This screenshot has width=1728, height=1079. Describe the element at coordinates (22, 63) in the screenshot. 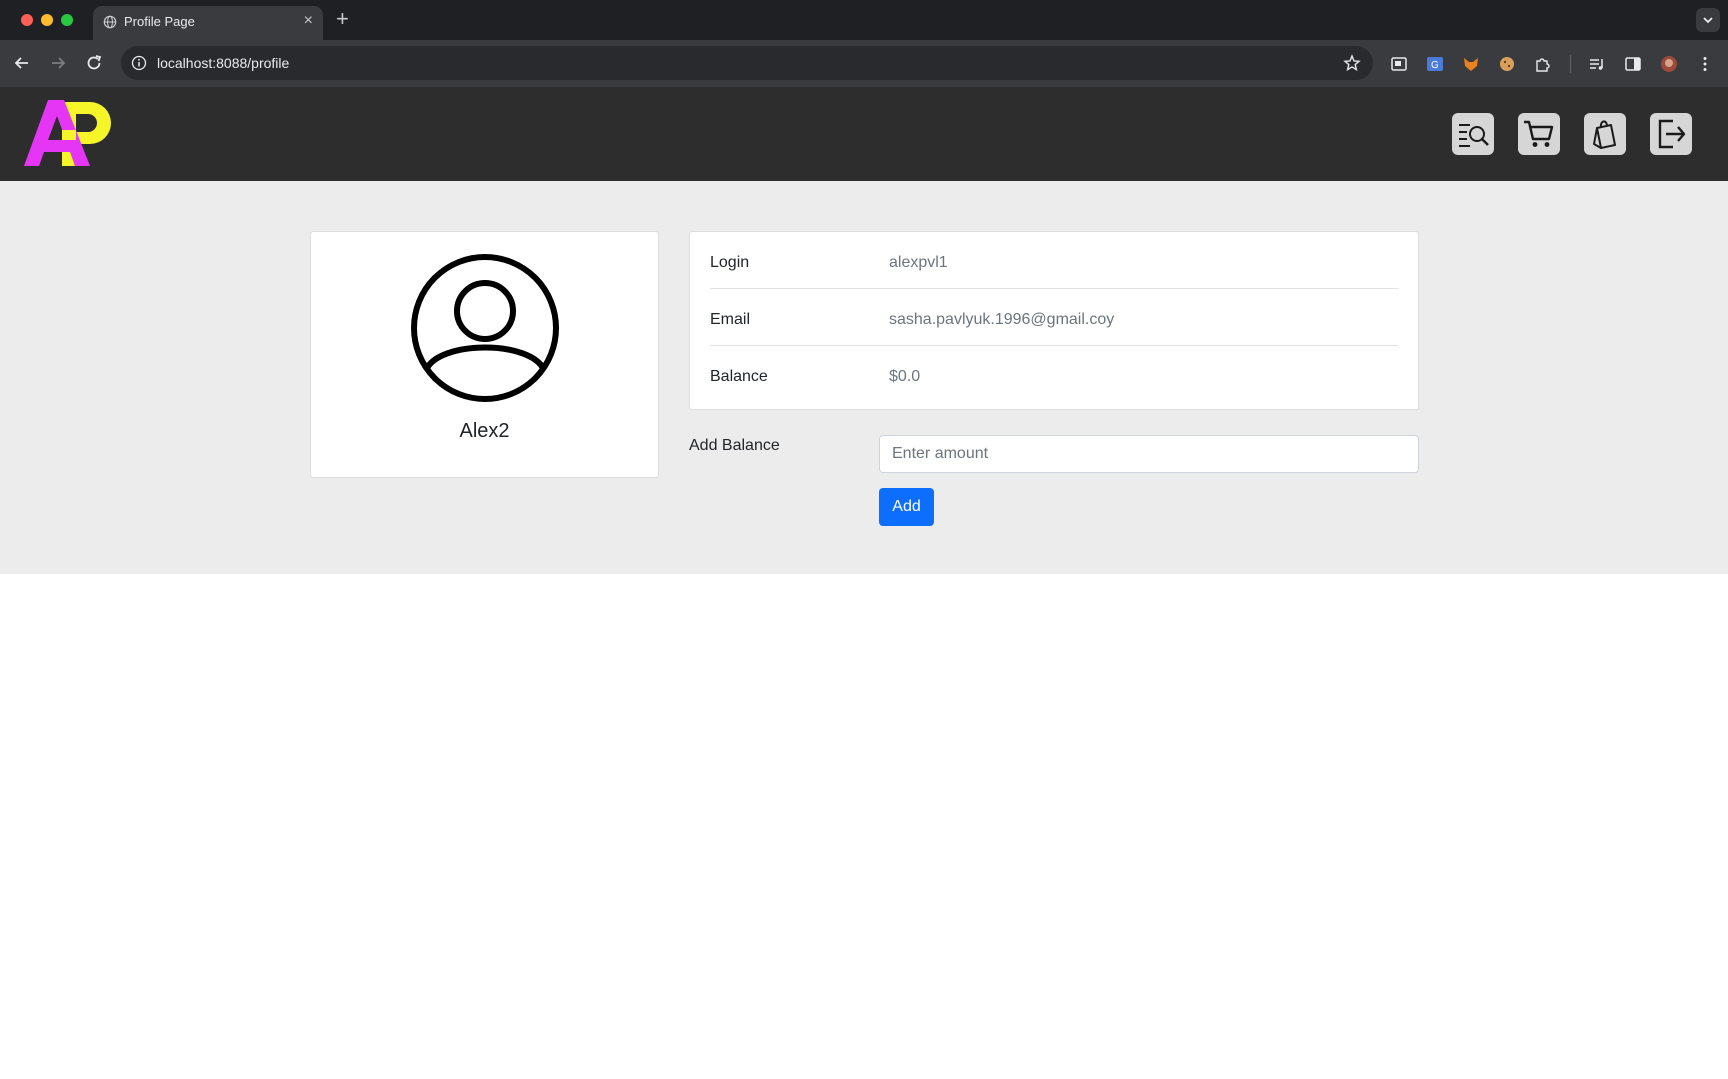

I see `back-arrow-icon` at that location.